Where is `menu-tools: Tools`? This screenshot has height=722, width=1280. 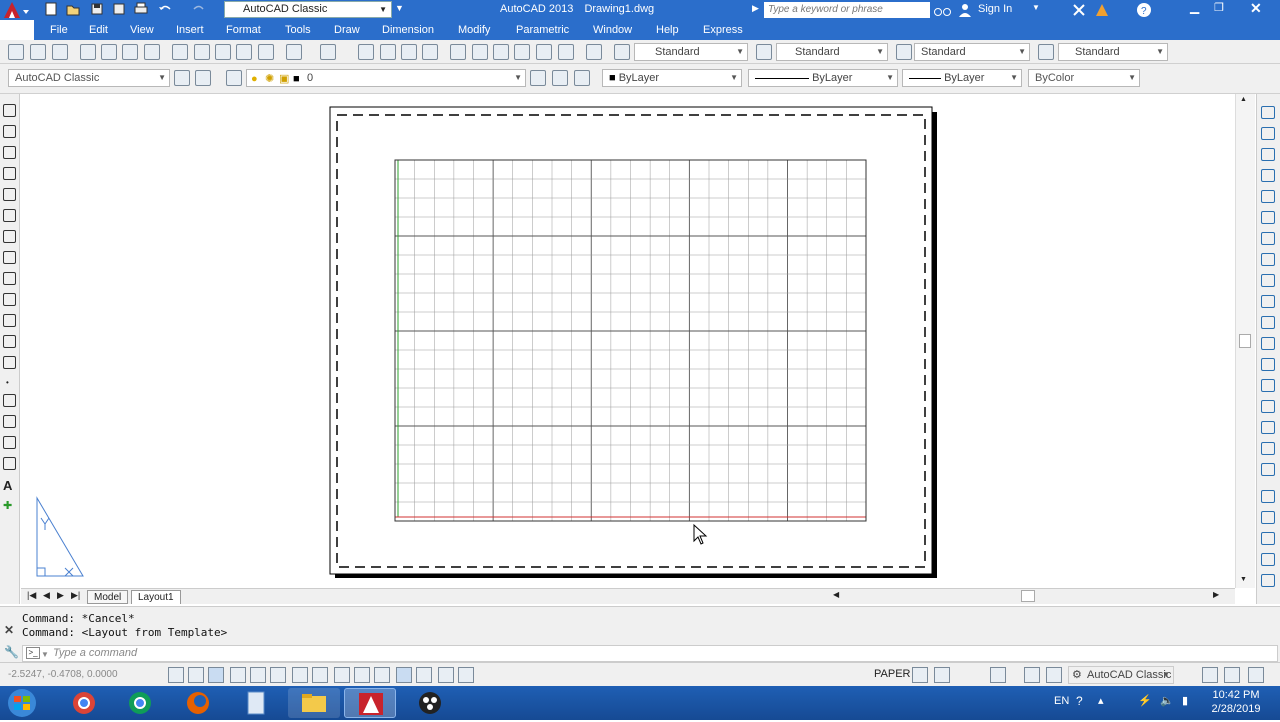
menu-tools: Tools is located at coordinates (298, 30).